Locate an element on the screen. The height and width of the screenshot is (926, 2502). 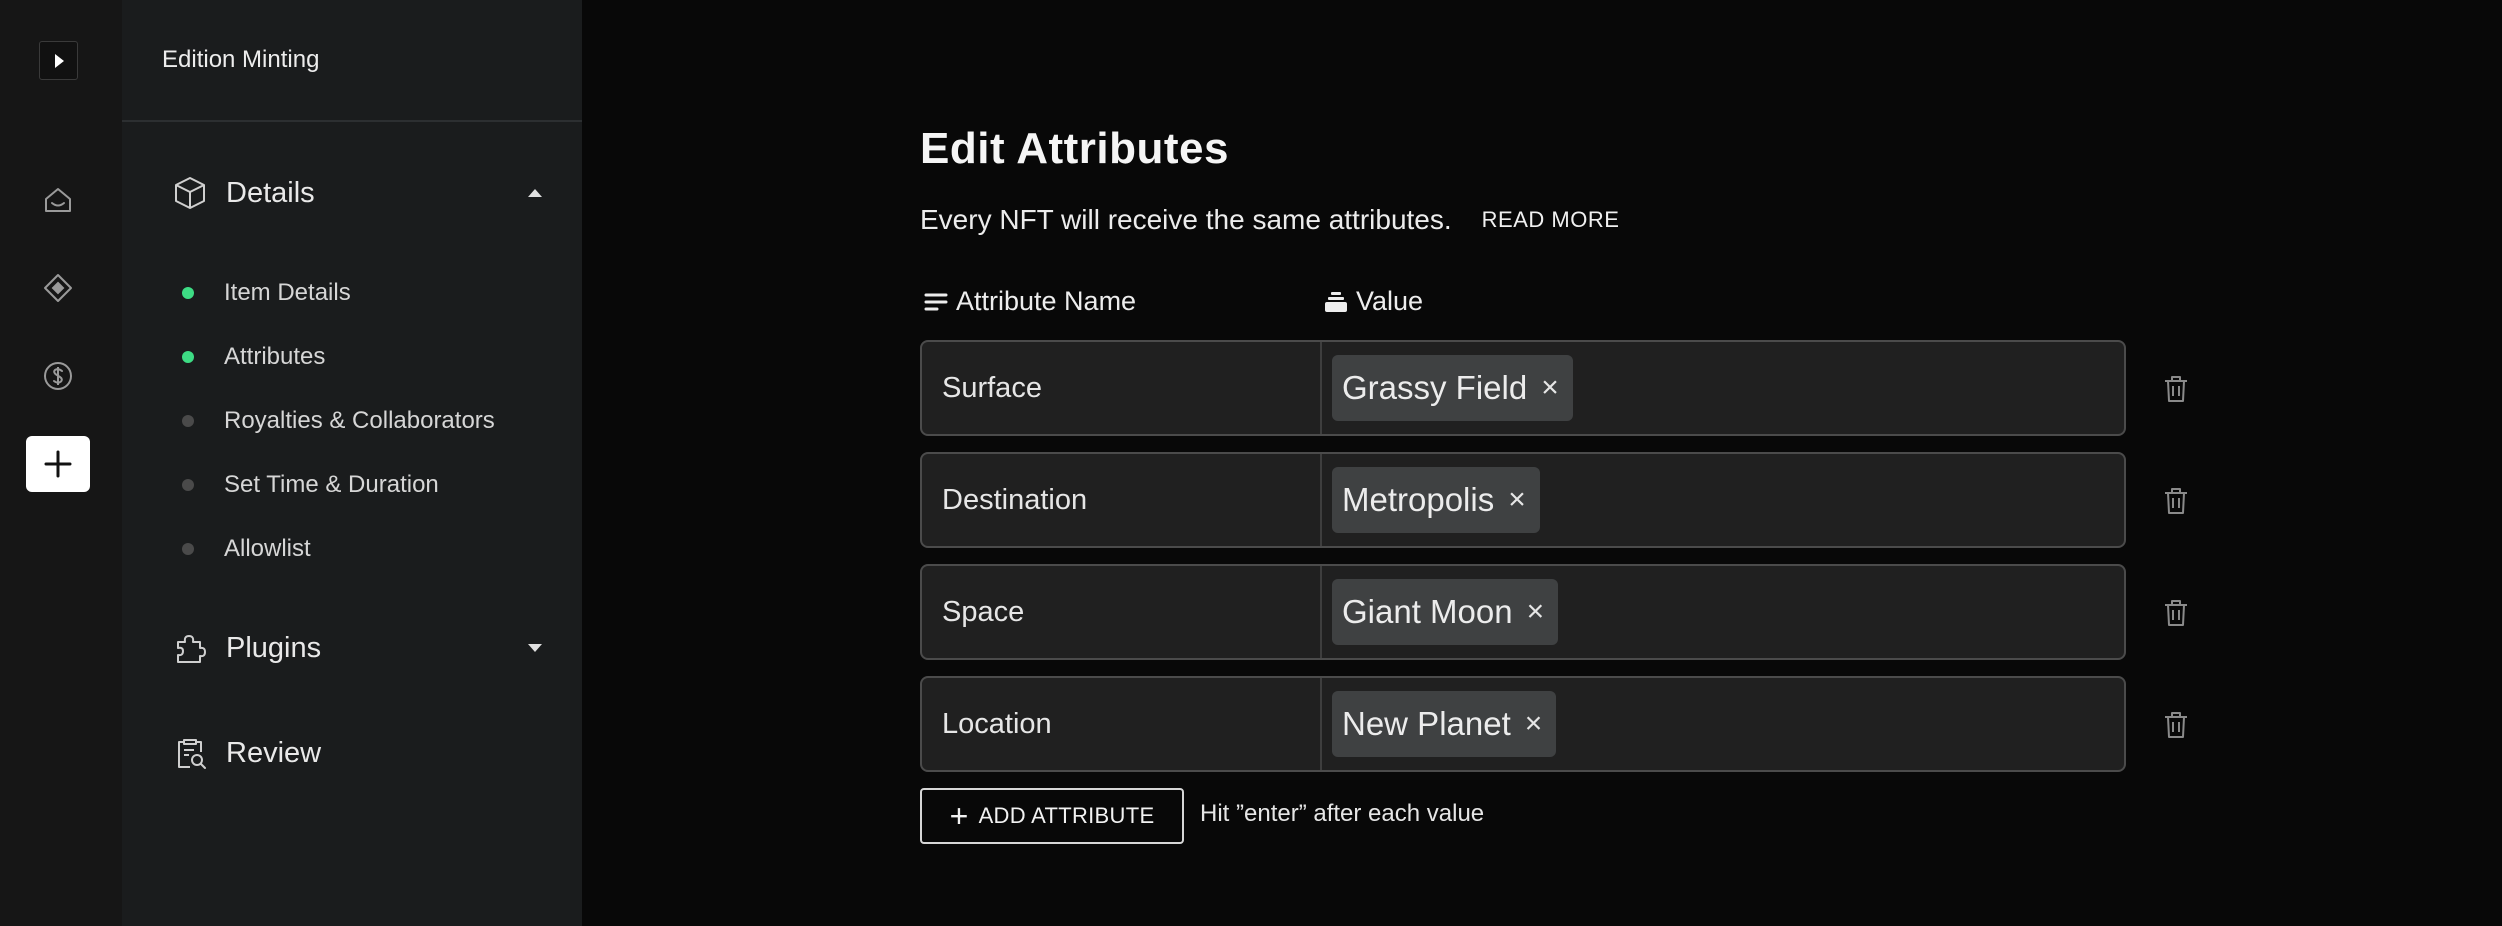
value-chip: Grassy Field × is located at coordinates (1452, 388).